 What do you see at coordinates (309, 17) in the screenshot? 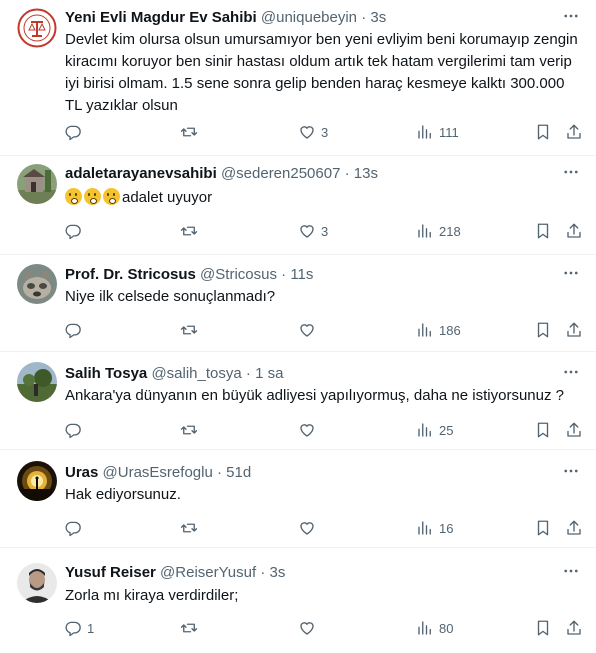
I see `user-handle: @uniquebeyin` at bounding box center [309, 17].